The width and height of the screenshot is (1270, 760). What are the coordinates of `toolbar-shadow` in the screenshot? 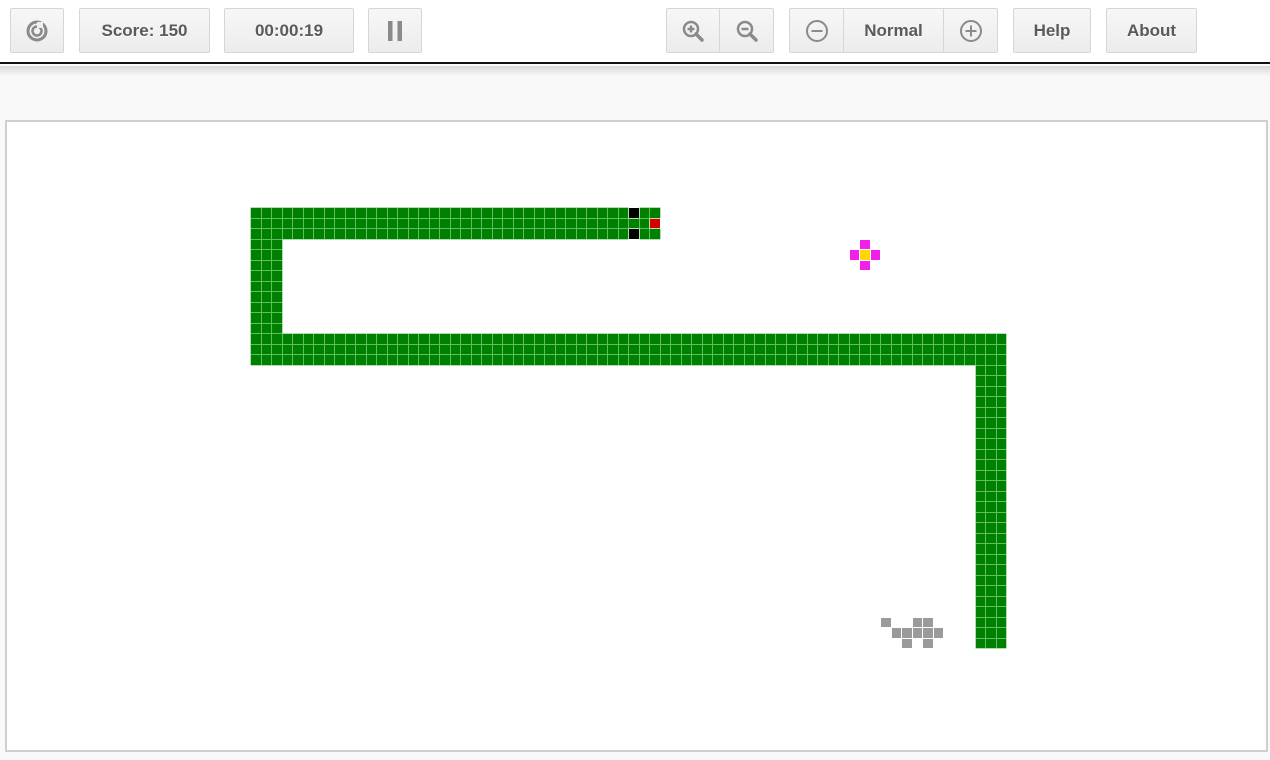 It's located at (635, 71).